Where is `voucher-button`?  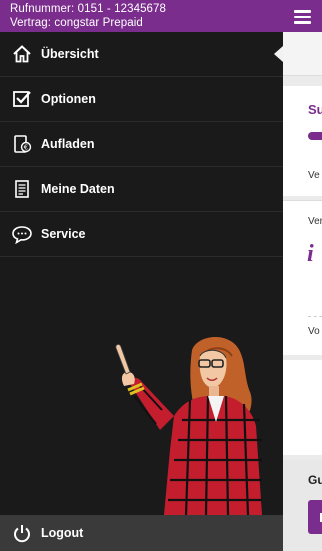
voucher-button is located at coordinates (315, 517).